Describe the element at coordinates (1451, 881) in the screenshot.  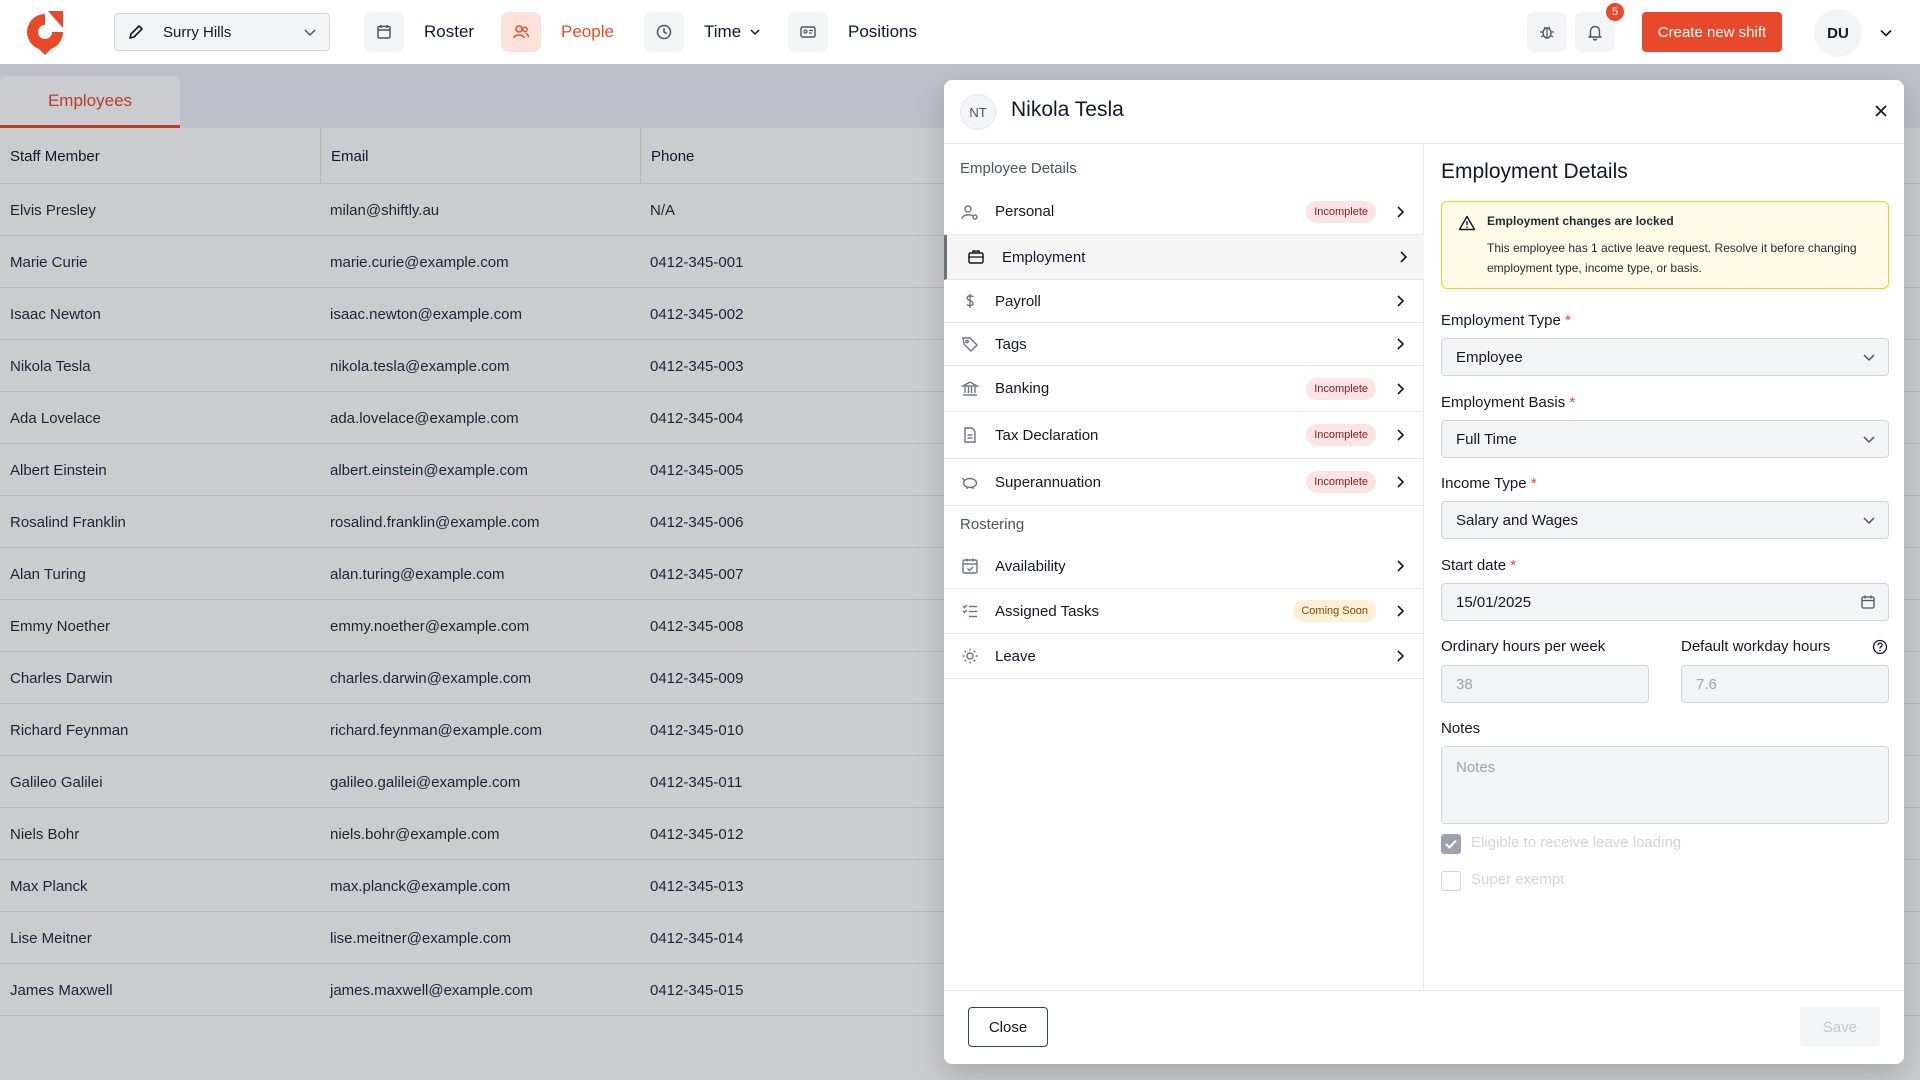
I see `super-exempt-checkbox` at that location.